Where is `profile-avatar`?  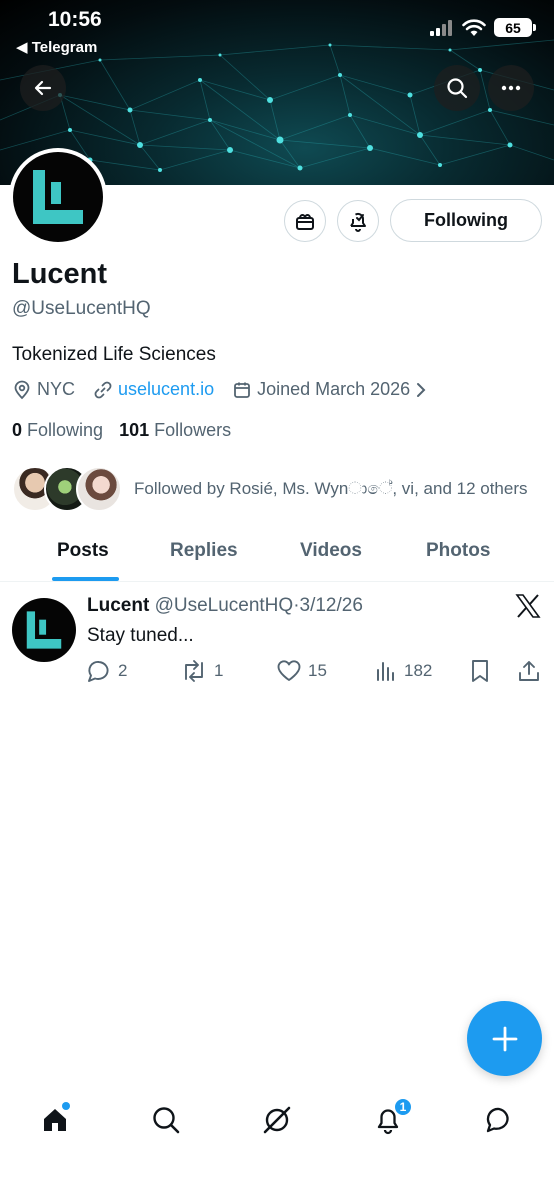
profile-avatar is located at coordinates (58, 197).